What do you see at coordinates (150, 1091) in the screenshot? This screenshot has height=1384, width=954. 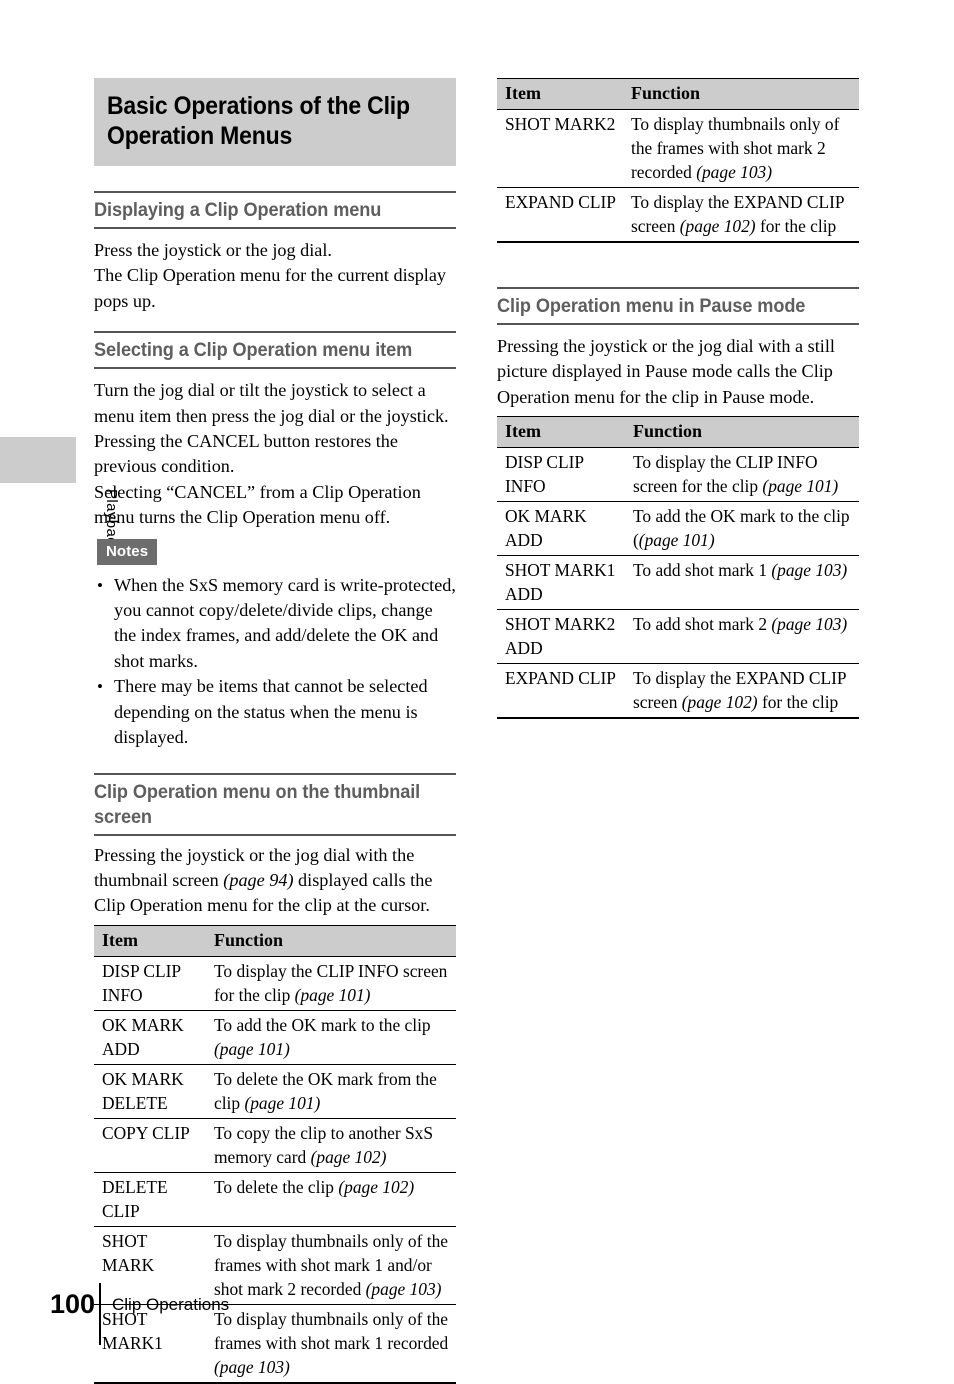 I see `table-cell-item: OK MARK DELETE` at bounding box center [150, 1091].